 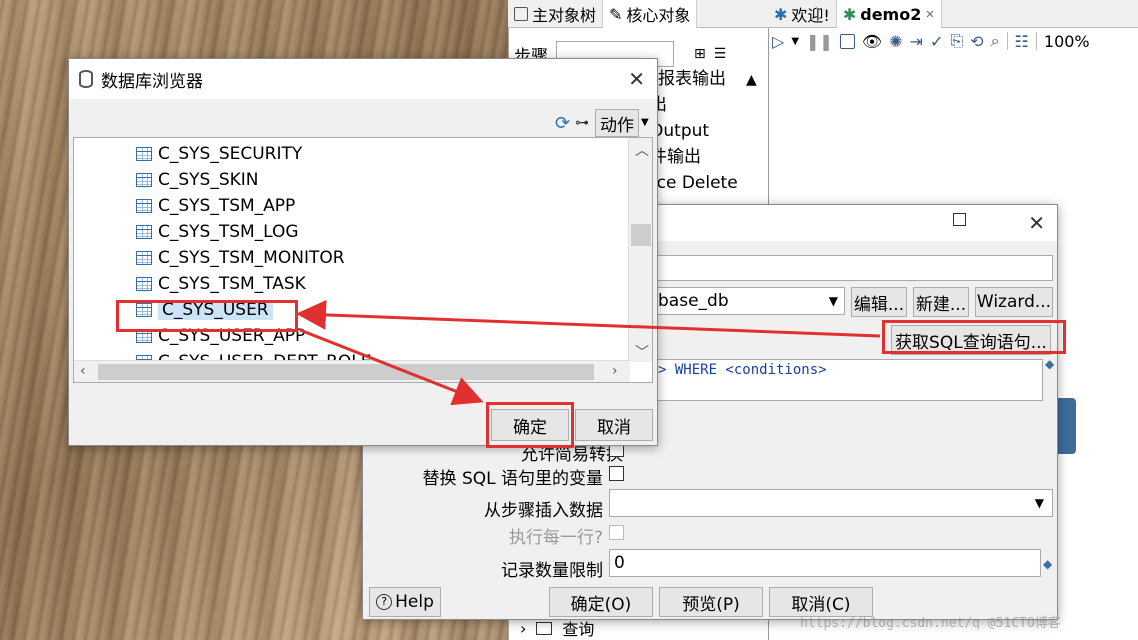 What do you see at coordinates (207, 316) in the screenshot?
I see `annotation-box-selected-table` at bounding box center [207, 316].